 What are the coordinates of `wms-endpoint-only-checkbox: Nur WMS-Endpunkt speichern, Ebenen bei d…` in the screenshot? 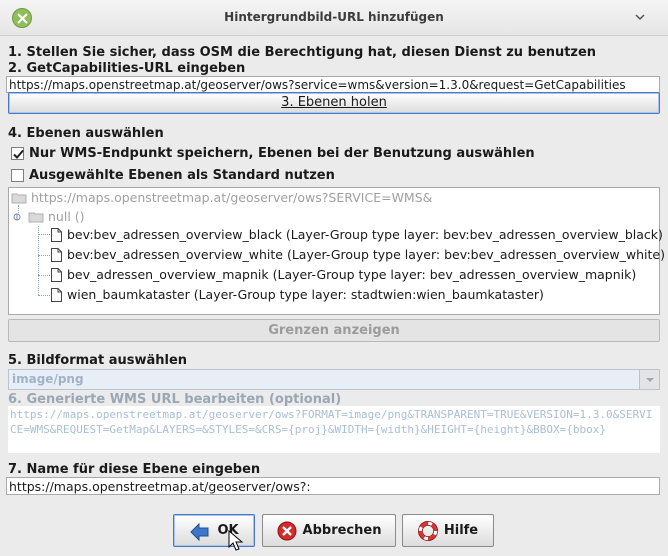 It's located at (273, 153).